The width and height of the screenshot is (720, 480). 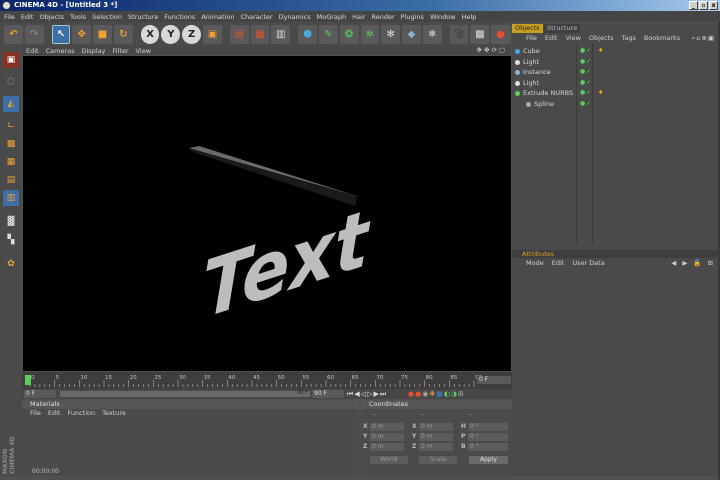 What do you see at coordinates (107, 17) in the screenshot?
I see `menu-selection: Selection` at bounding box center [107, 17].